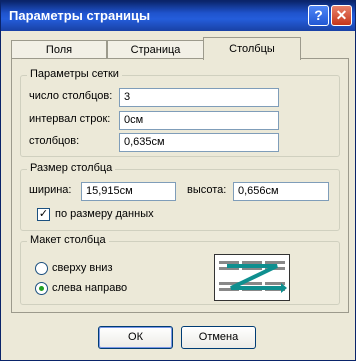  I want to click on width-label: ширина:, so click(50, 190).